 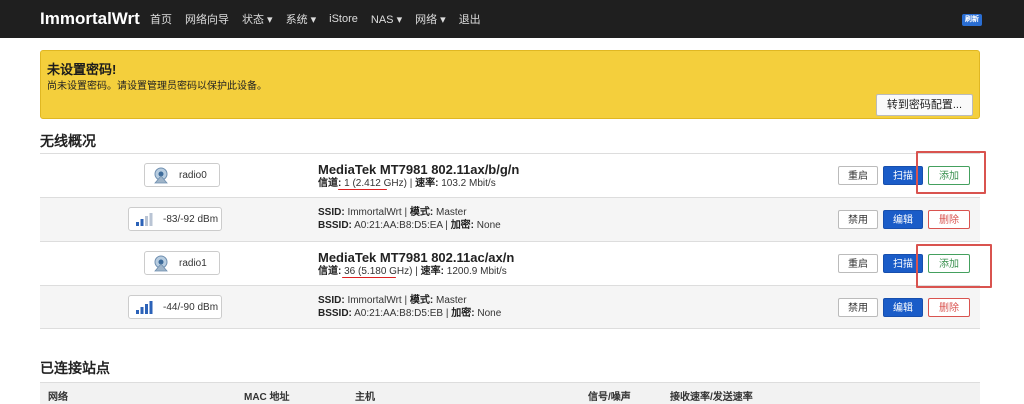 What do you see at coordinates (343, 19) in the screenshot?
I see `menu-item-istore: iStore` at bounding box center [343, 19].